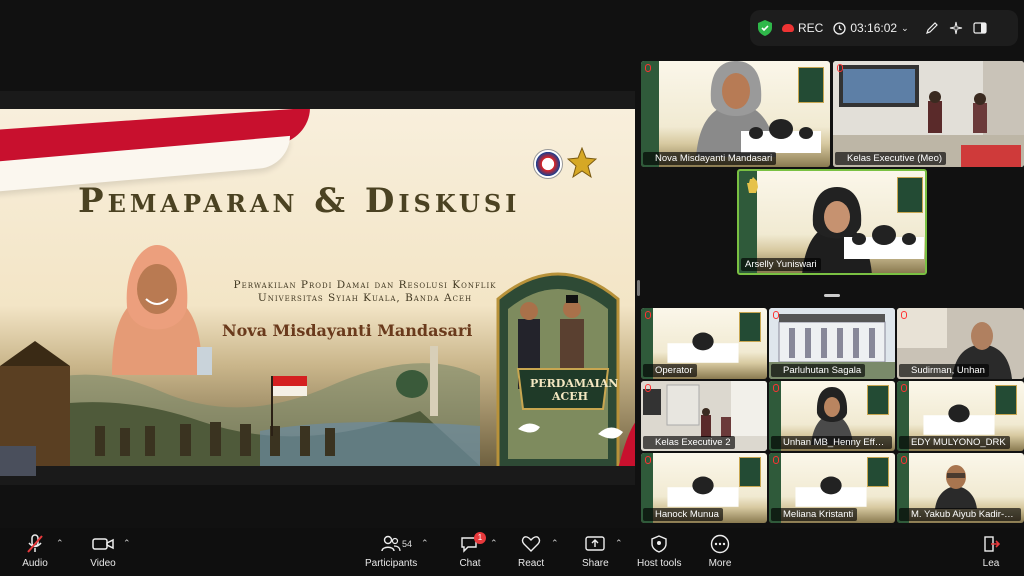  I want to click on recording-indicator: REC, so click(802, 28).